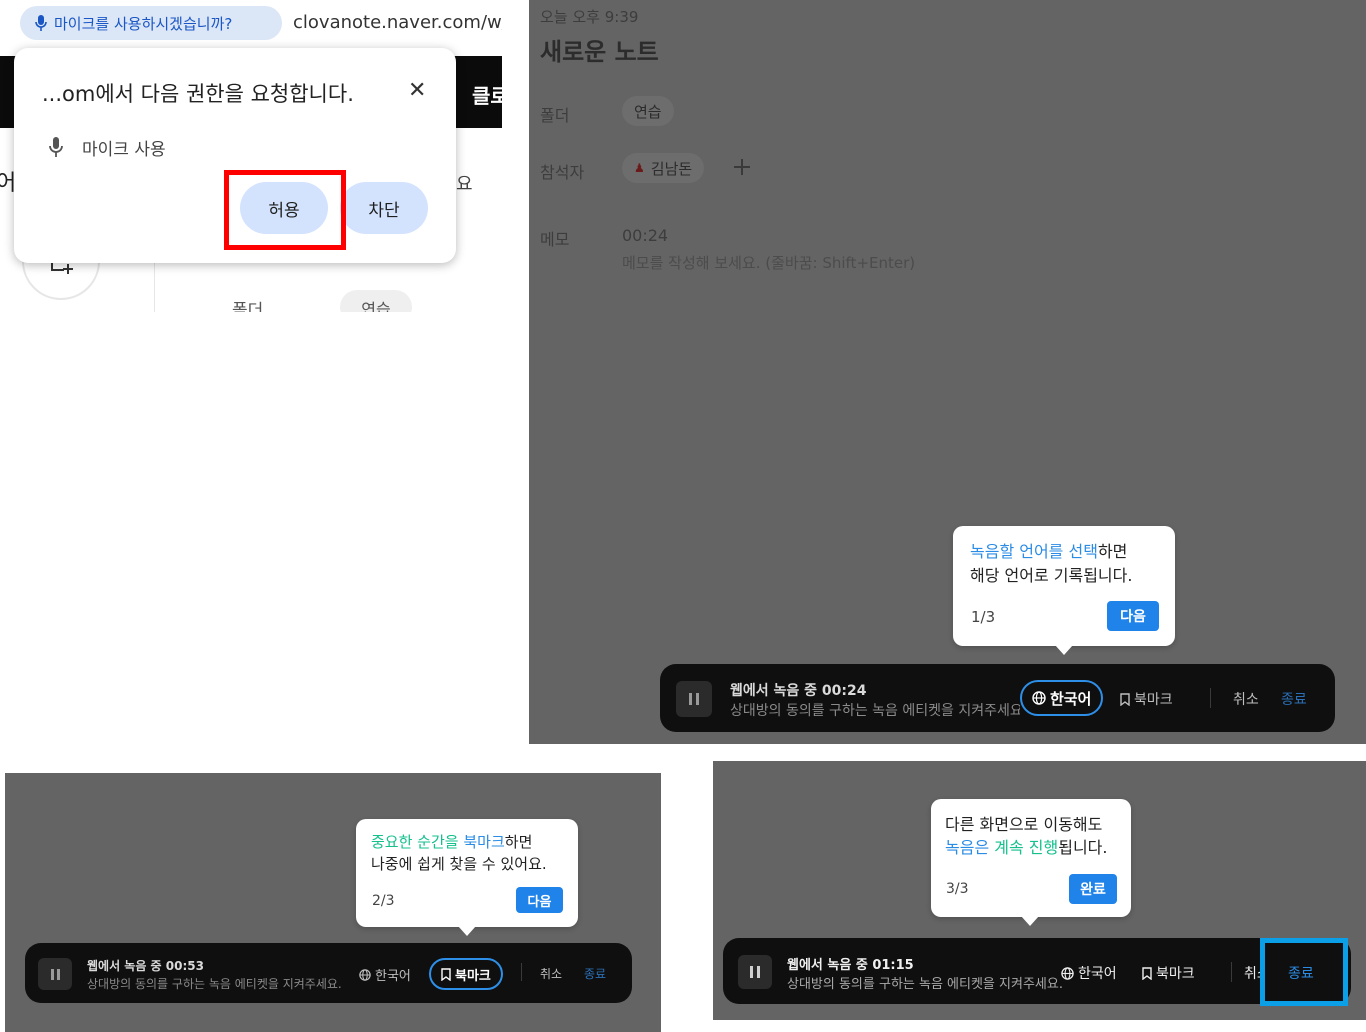 The width and height of the screenshot is (1366, 1032). What do you see at coordinates (417, 90) in the screenshot?
I see `close-icon: ✕` at bounding box center [417, 90].